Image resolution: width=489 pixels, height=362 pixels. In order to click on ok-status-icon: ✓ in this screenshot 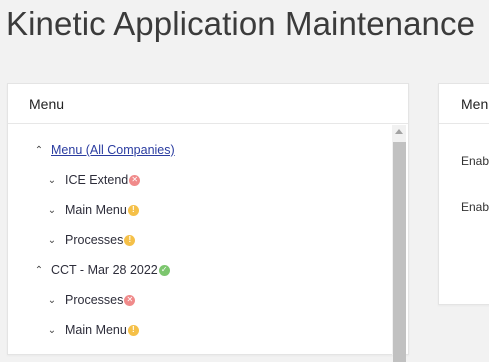, I will do `click(164, 270)`.